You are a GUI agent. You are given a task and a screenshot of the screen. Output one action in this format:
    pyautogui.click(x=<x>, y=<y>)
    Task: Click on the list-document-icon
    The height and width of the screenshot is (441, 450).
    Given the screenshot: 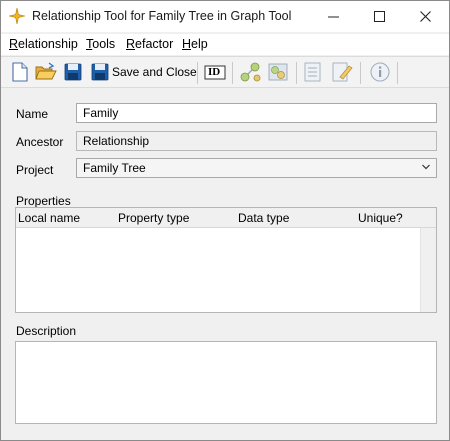 What is the action you would take?
    pyautogui.click(x=312, y=72)
    